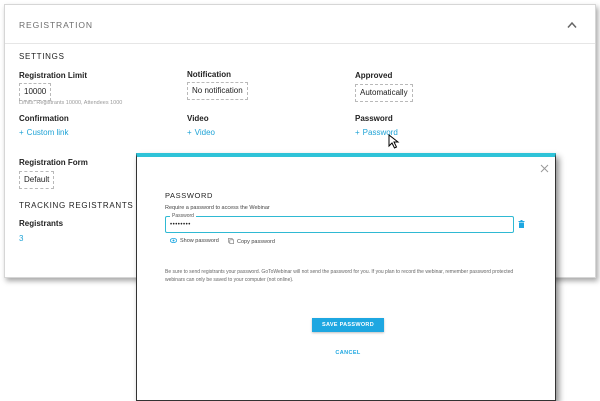 The image size is (600, 401). I want to click on copy-password-label: Copy password, so click(256, 242).